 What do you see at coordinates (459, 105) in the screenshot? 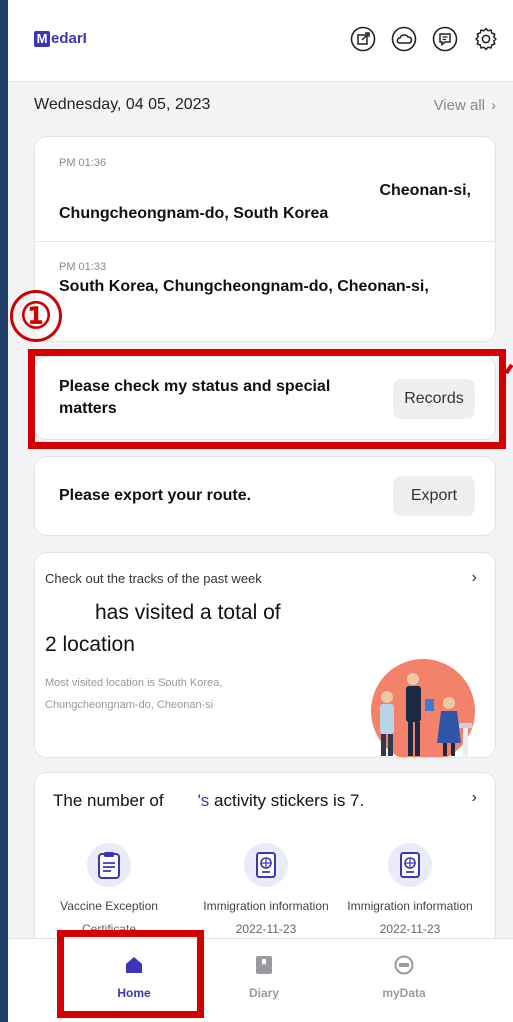
I see `view-all-label: View all` at bounding box center [459, 105].